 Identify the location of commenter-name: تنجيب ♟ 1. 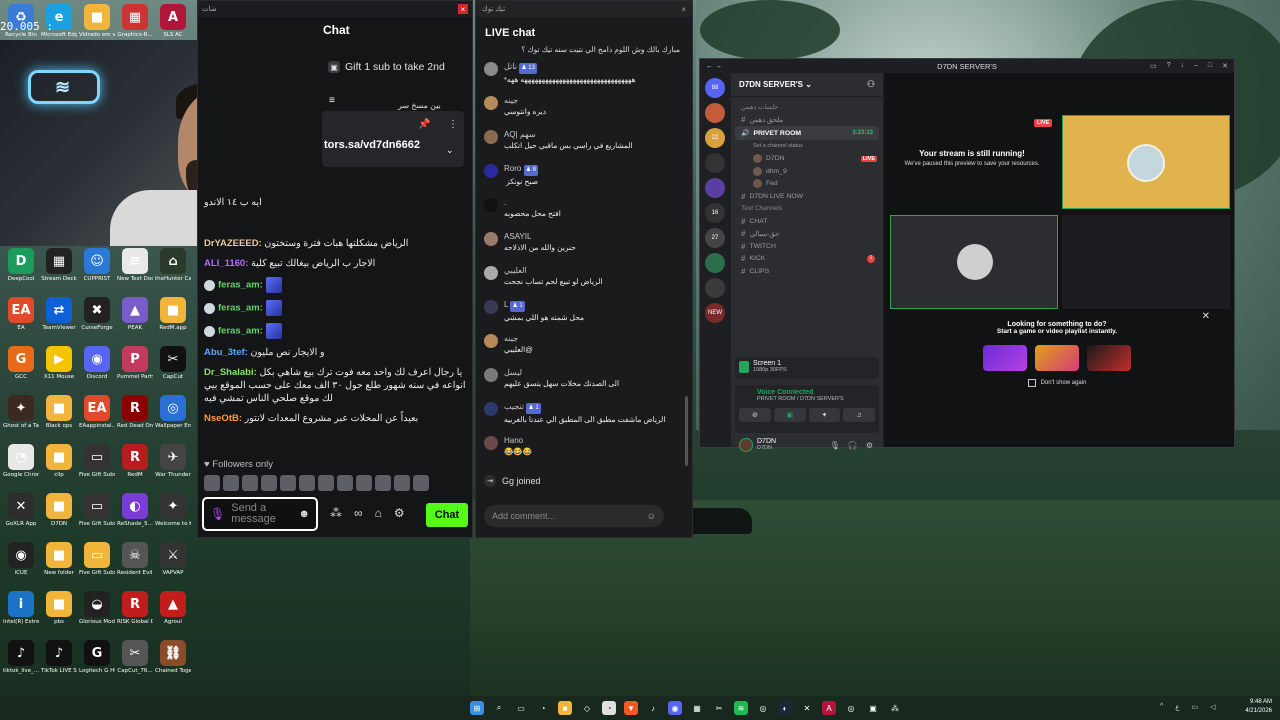
(584, 407).